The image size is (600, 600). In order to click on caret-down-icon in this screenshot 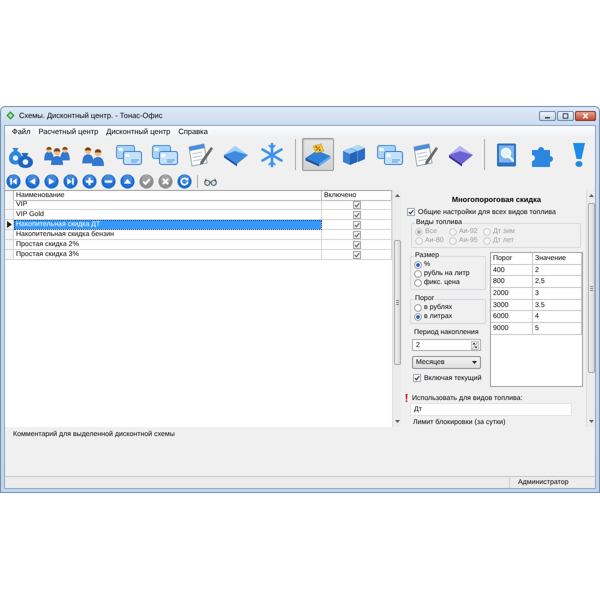, I will do `click(474, 362)`.